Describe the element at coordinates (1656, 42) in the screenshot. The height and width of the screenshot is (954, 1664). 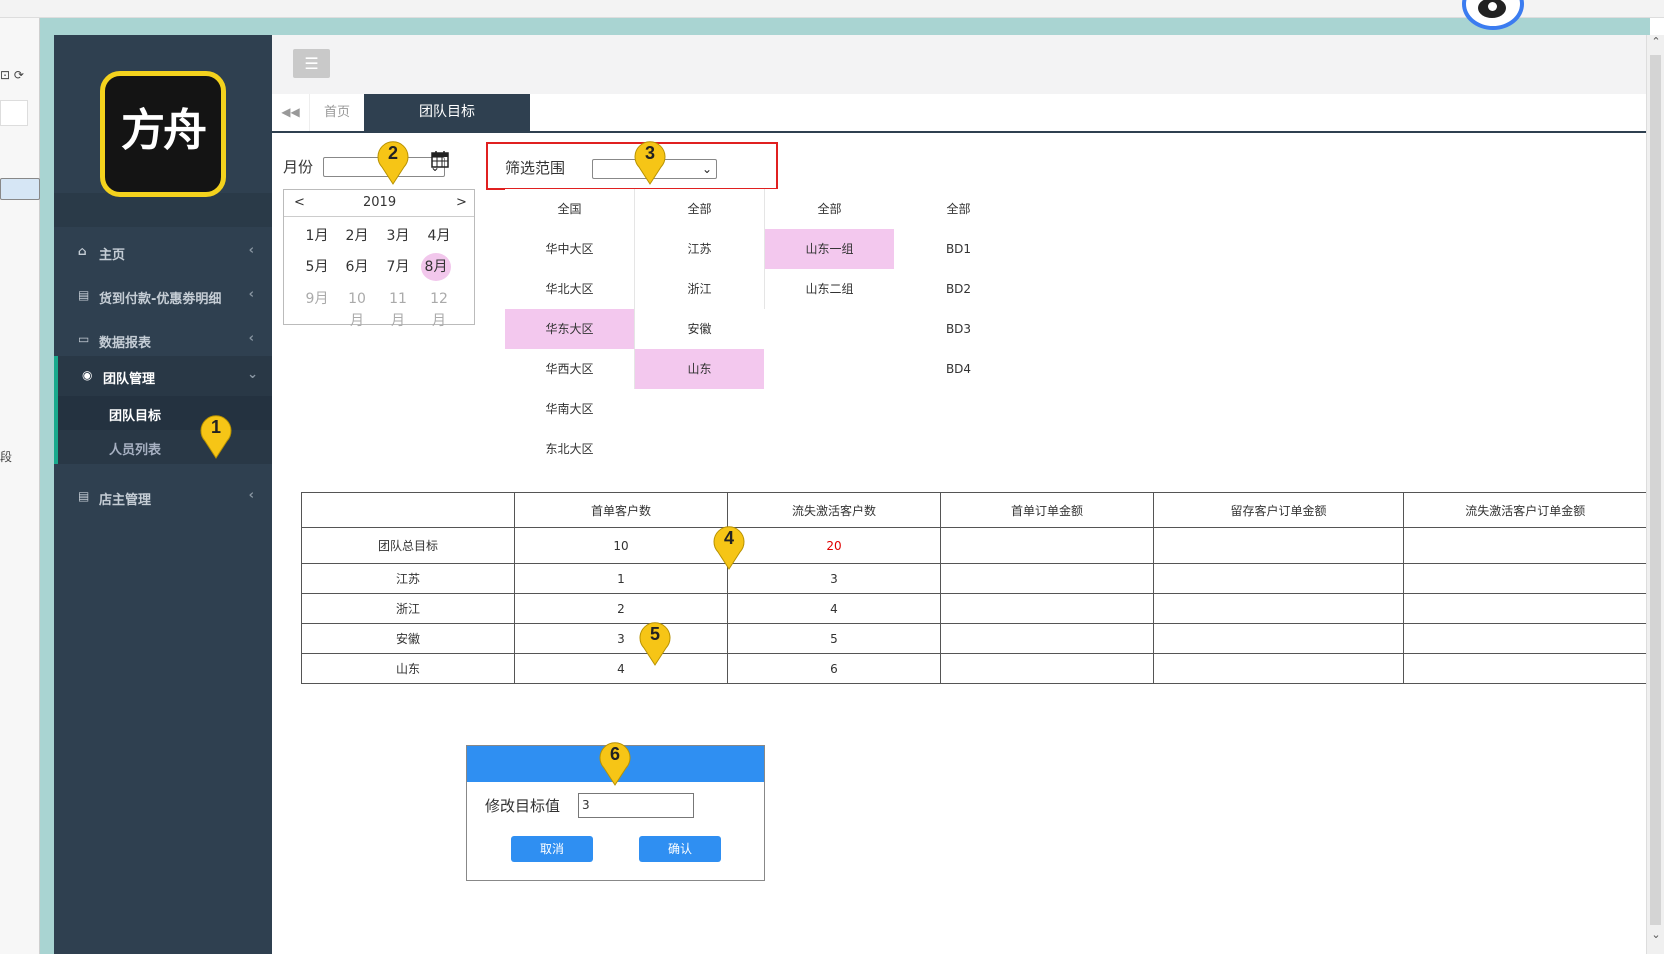
I see `scroll-up-icon: ⌃` at that location.